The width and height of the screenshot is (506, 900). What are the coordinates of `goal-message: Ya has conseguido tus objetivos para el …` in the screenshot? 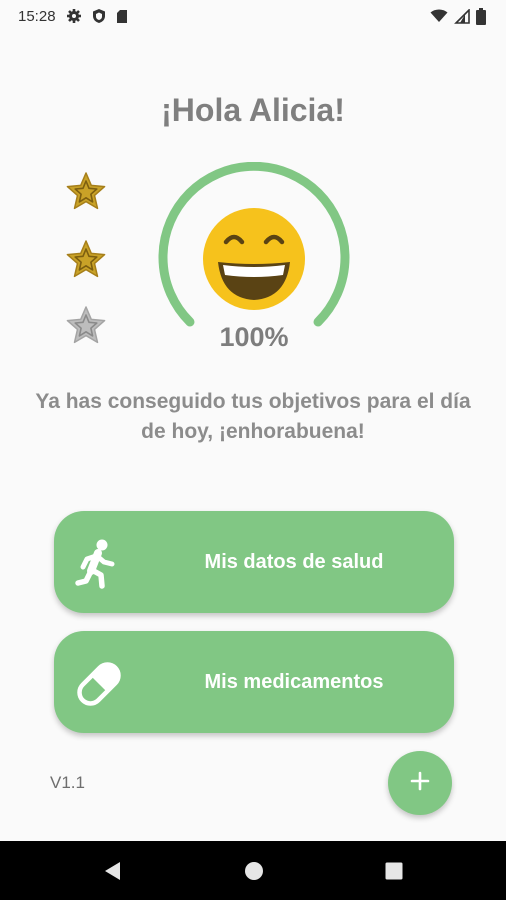 It's located at (253, 416).